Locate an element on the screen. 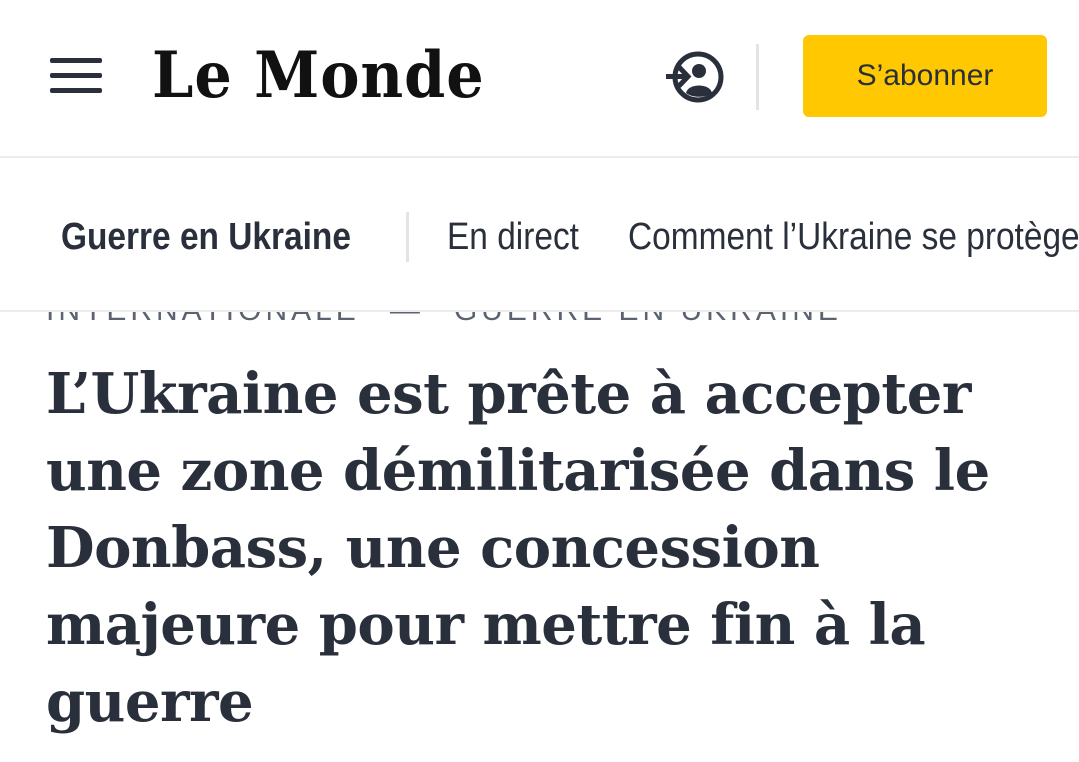 This screenshot has width=1079, height=762. login-user-svg is located at coordinates (695, 77).